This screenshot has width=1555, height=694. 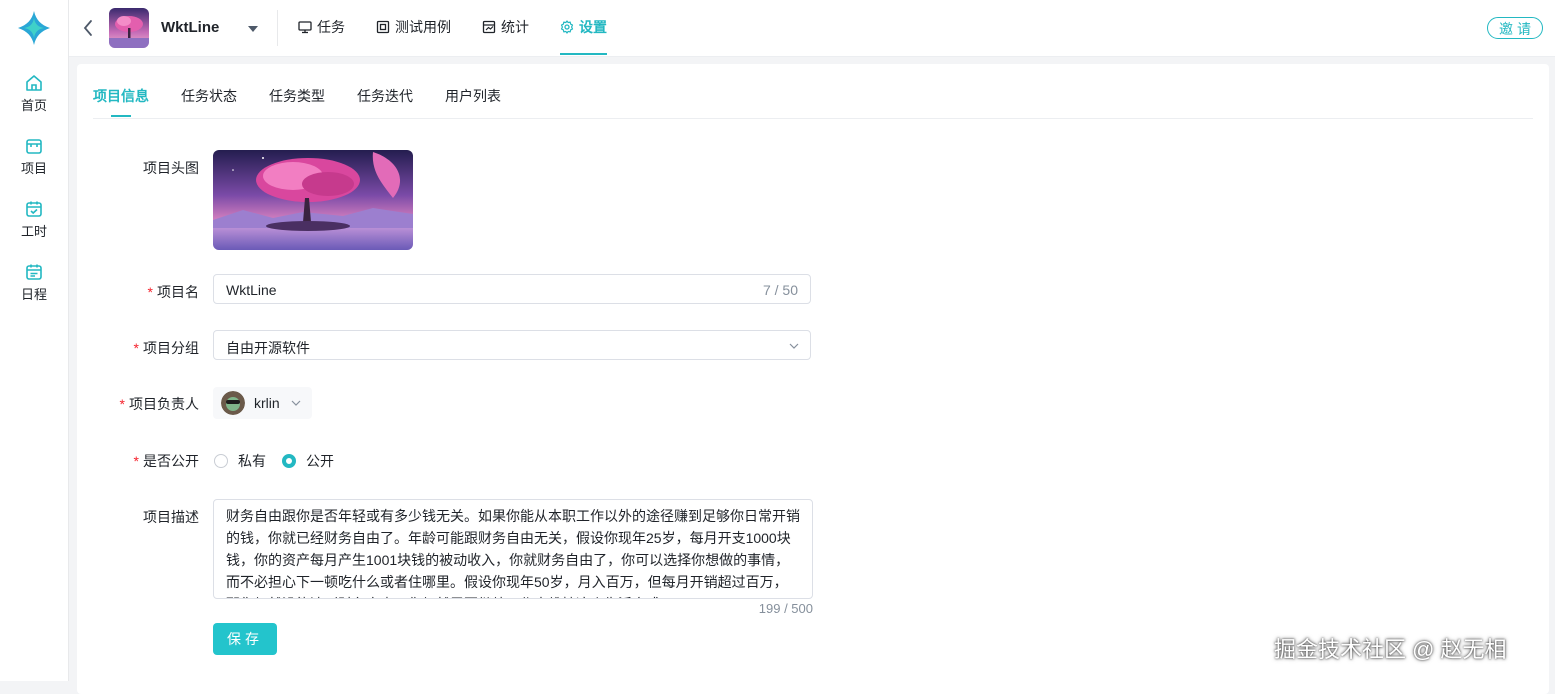 I want to click on tab-tasks: 任务, so click(x=321, y=27).